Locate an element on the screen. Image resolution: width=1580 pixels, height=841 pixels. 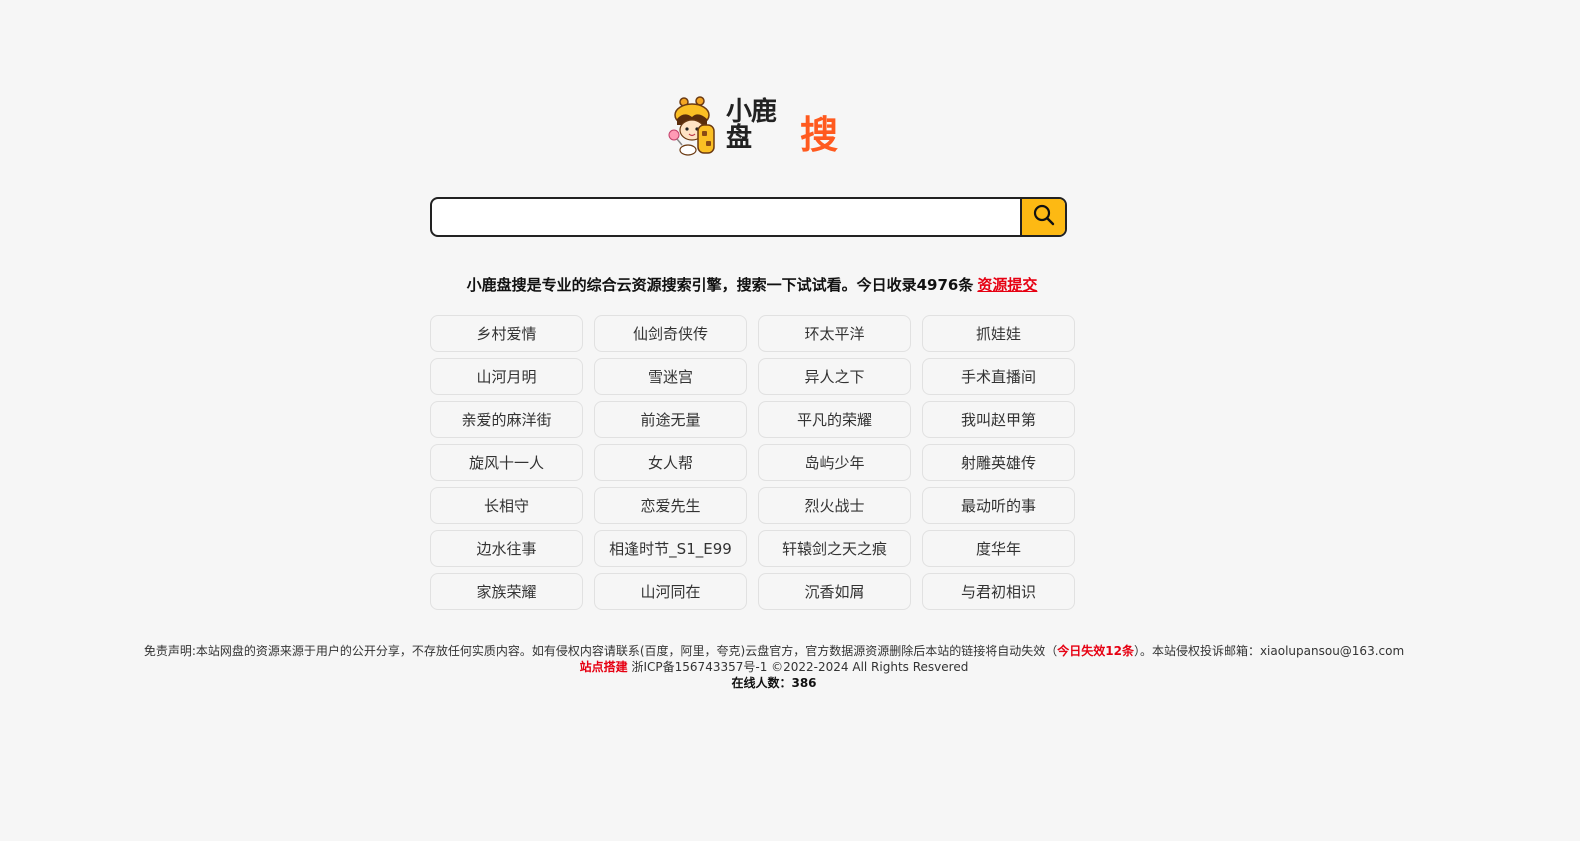
hot-keyword: 山河同在 is located at coordinates (670, 591).